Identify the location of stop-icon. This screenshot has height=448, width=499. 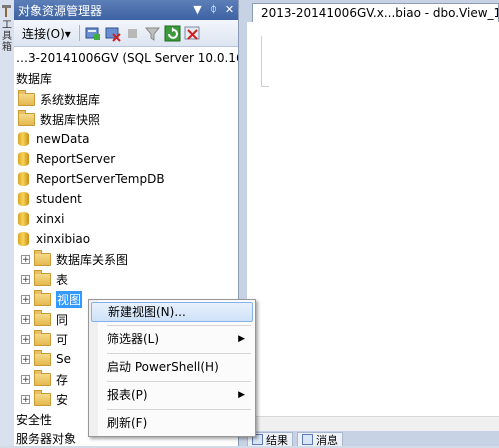
(132, 33).